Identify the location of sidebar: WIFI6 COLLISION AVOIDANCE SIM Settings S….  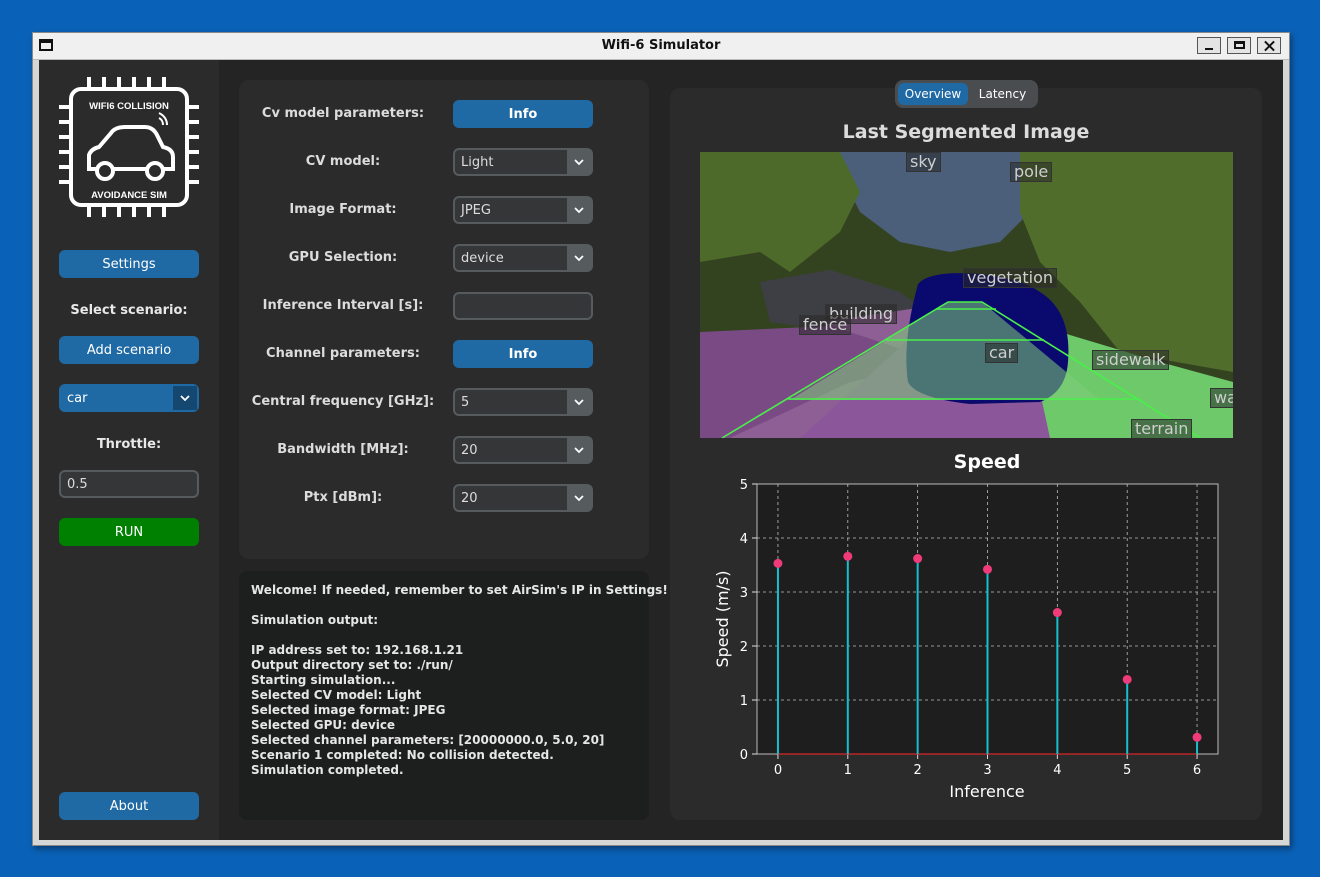
(129, 450).